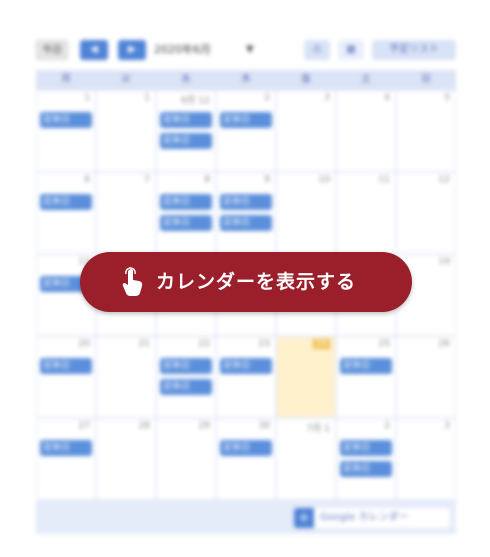 The height and width of the screenshot is (557, 490). I want to click on day-number: 19, so click(444, 262).